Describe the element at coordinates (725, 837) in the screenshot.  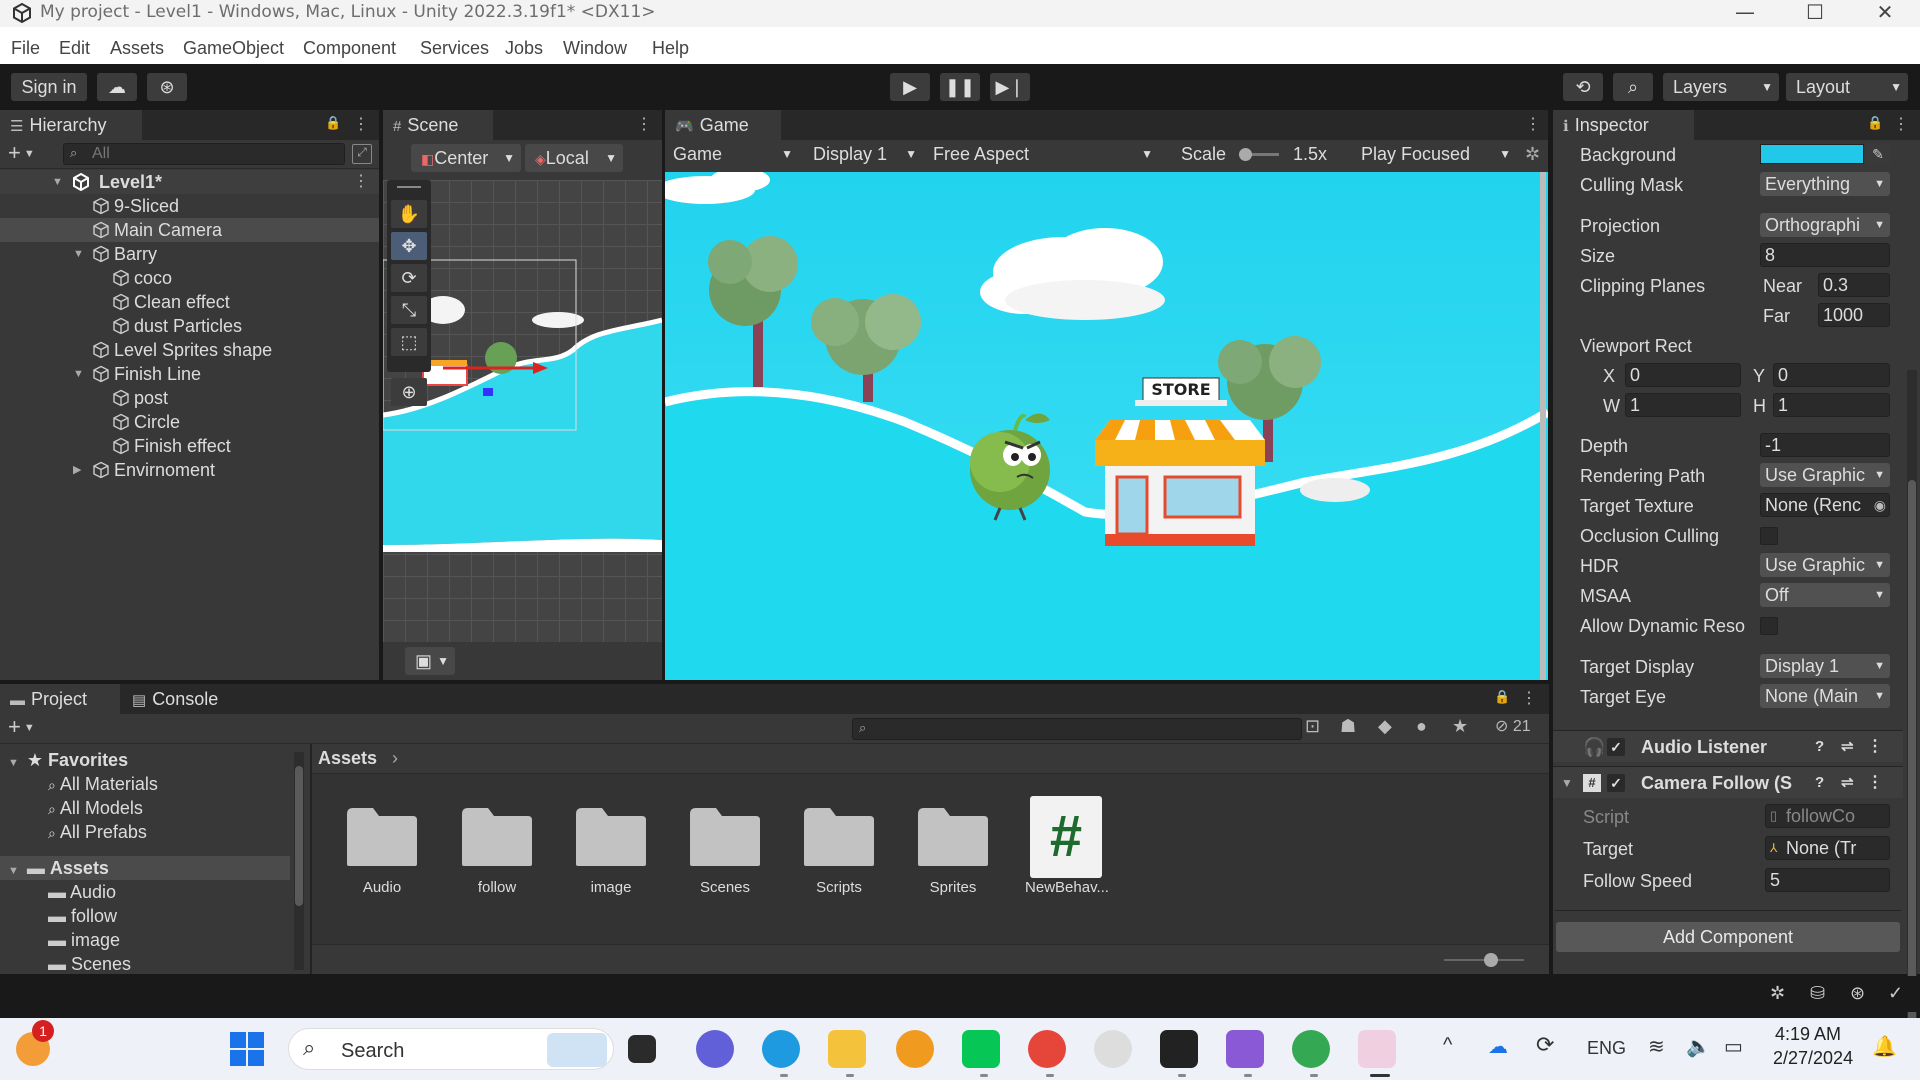
I see `folder-scenes-icon` at that location.